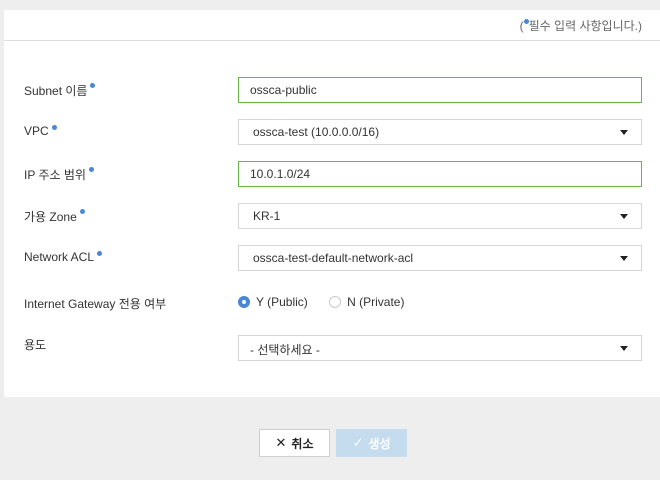  Describe the element at coordinates (36, 131) in the screenshot. I see `vpc-label-text: VPC` at that location.